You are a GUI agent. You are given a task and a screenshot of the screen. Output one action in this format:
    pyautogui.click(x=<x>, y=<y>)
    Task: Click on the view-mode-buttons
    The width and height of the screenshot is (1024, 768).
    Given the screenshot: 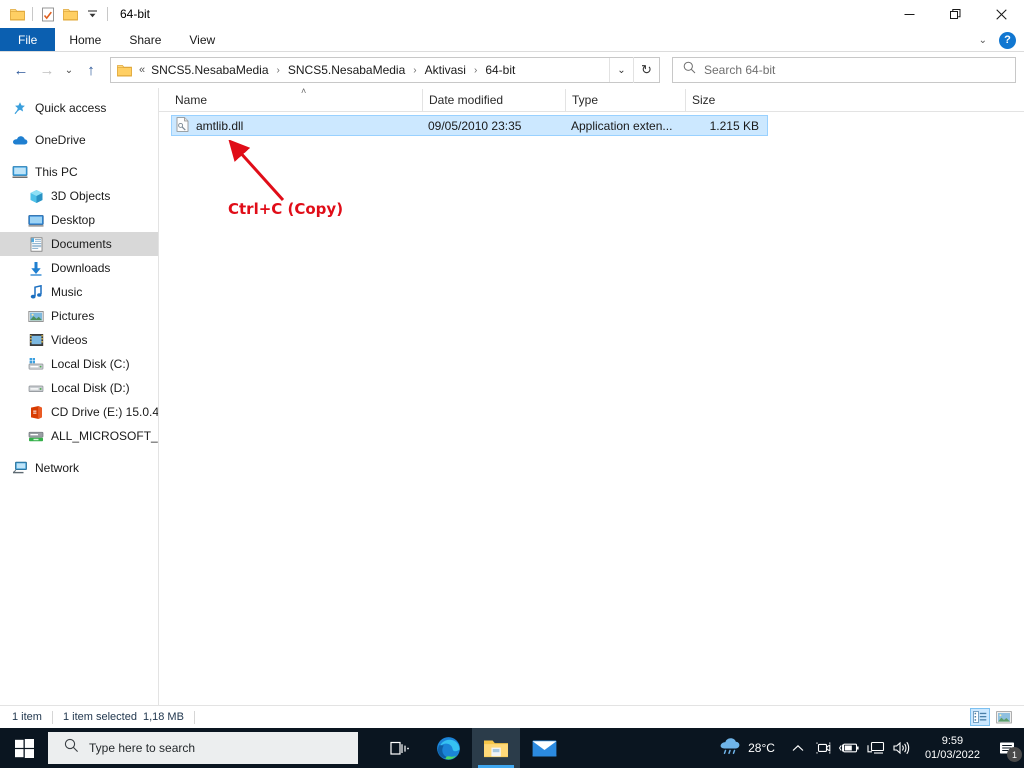 What is the action you would take?
    pyautogui.click(x=992, y=717)
    